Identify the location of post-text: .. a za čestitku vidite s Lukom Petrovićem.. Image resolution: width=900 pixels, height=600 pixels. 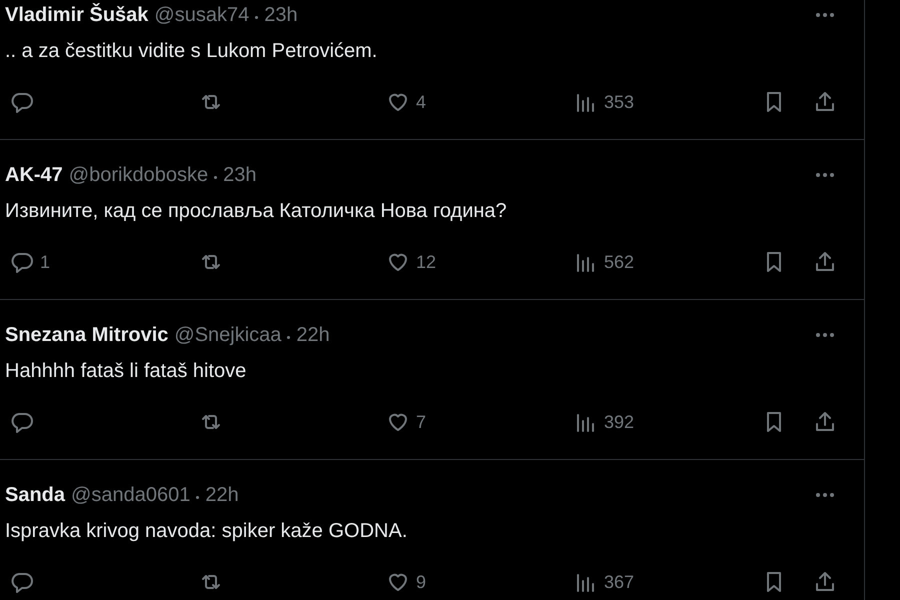
(191, 52).